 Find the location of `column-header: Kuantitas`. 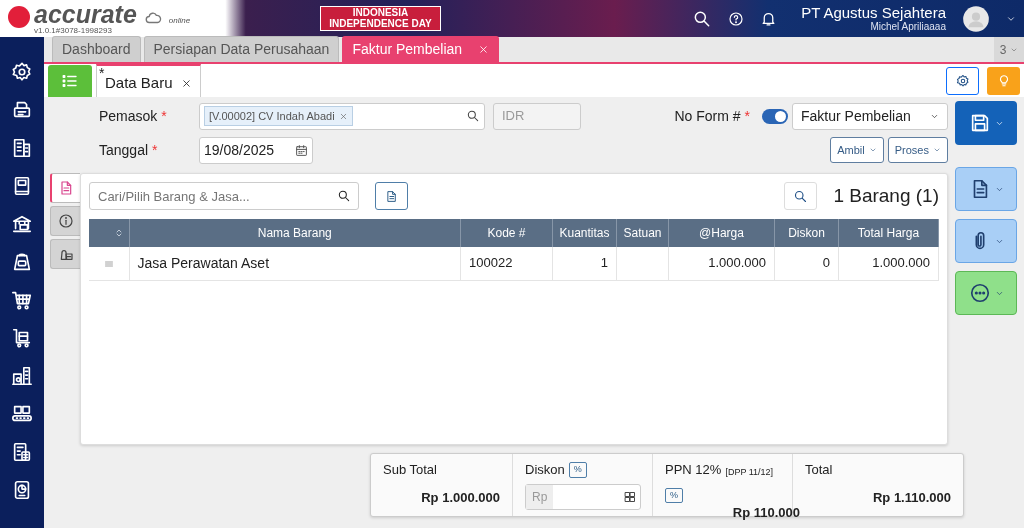

column-header: Kuantitas is located at coordinates (584, 232).